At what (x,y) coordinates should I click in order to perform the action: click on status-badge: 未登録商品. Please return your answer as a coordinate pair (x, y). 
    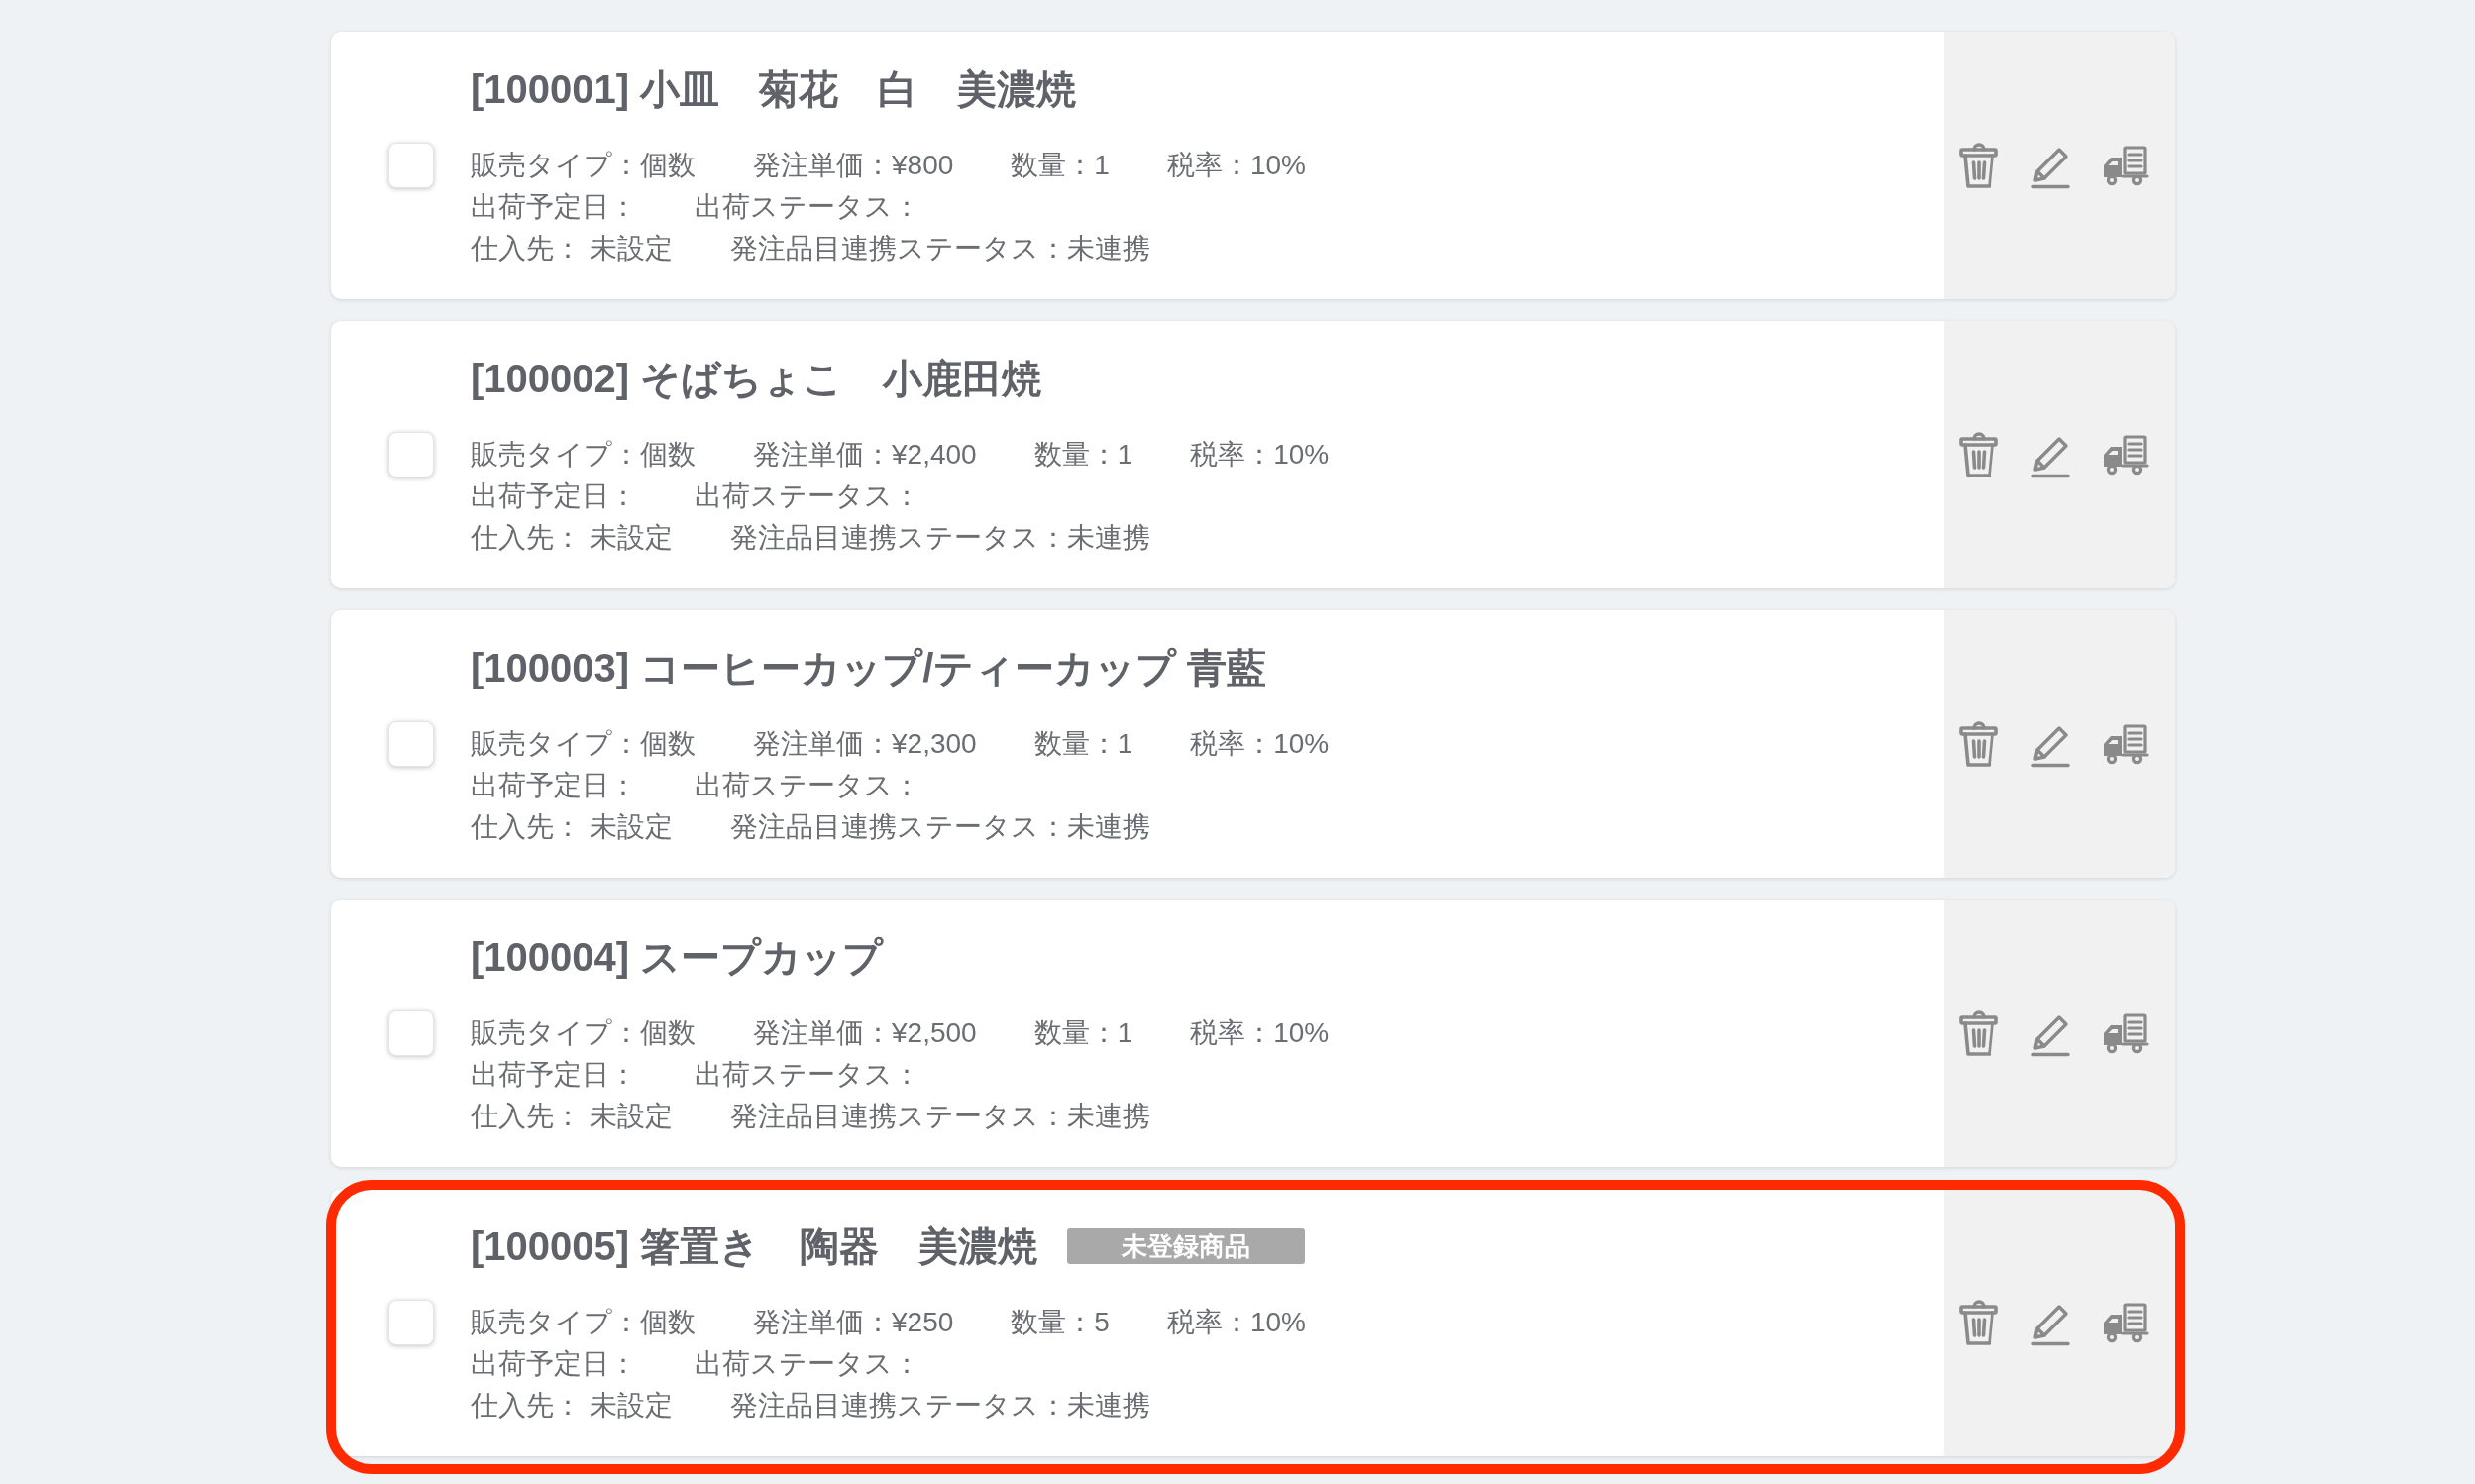
    Looking at the image, I should click on (1186, 1246).